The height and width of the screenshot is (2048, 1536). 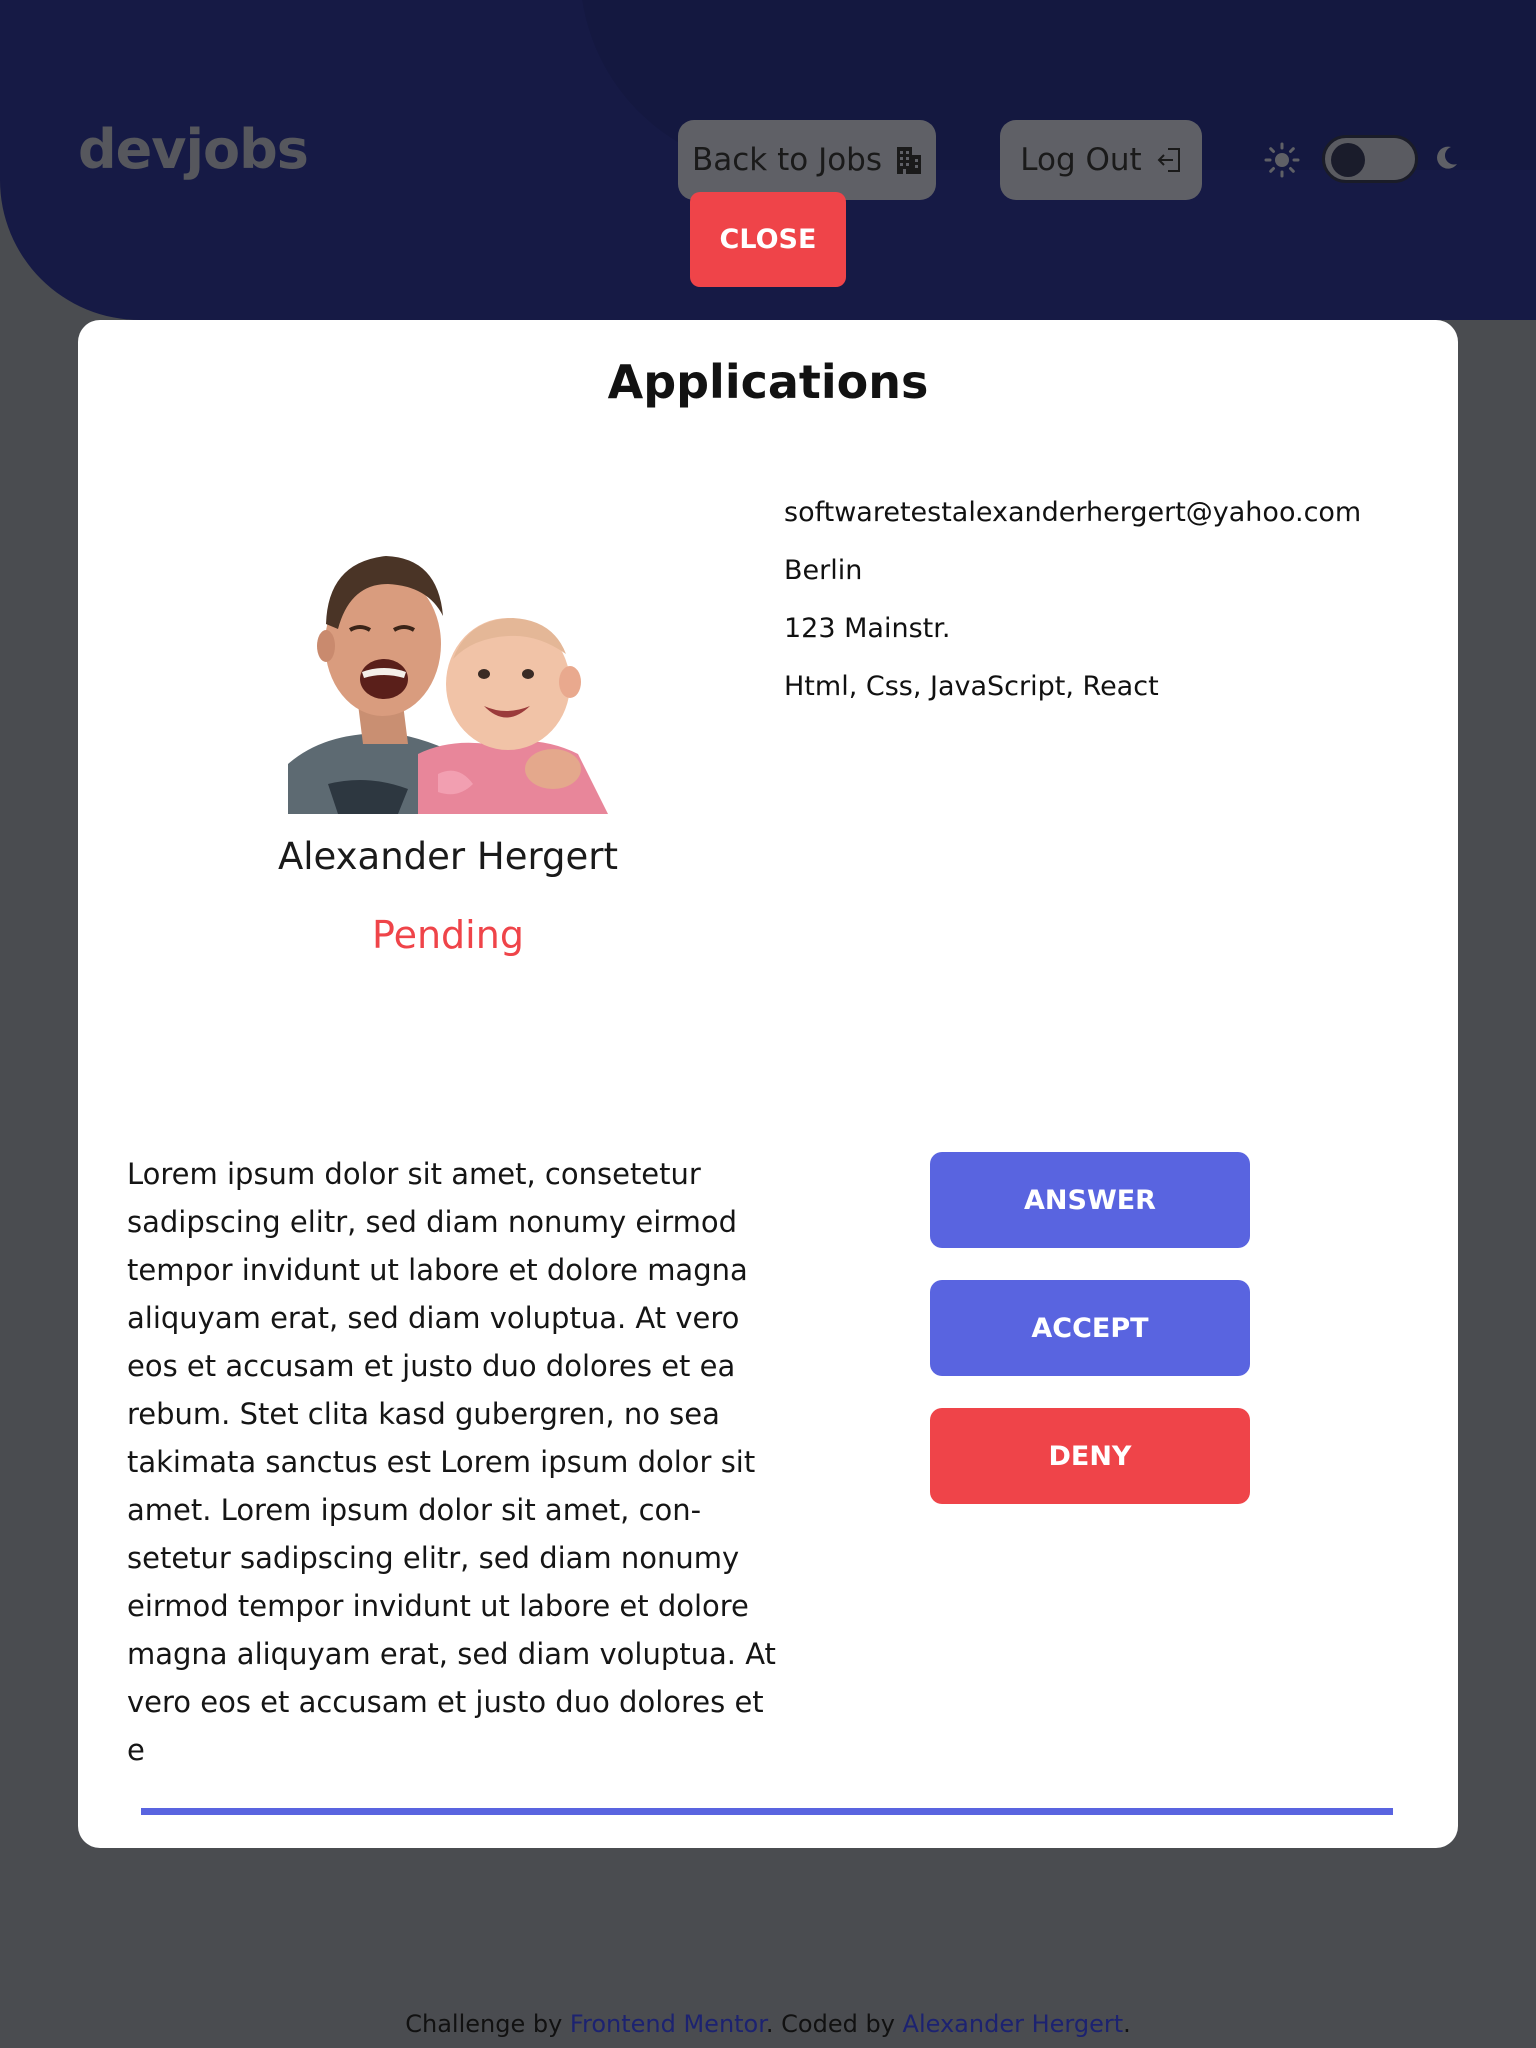 I want to click on status-badge: Pending, so click(x=448, y=935).